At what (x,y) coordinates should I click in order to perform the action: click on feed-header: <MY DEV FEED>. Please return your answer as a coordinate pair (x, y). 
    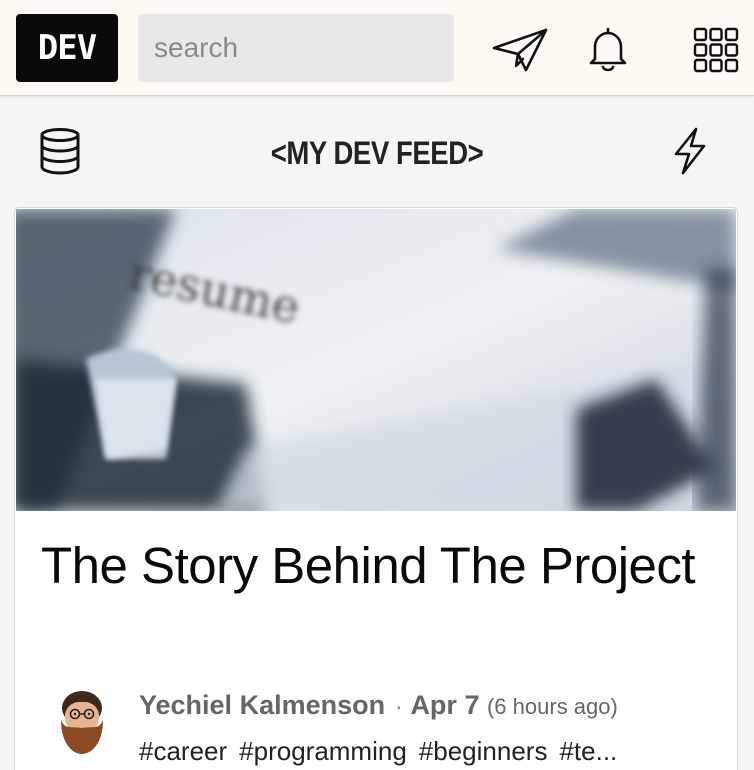
    Looking at the image, I should click on (377, 151).